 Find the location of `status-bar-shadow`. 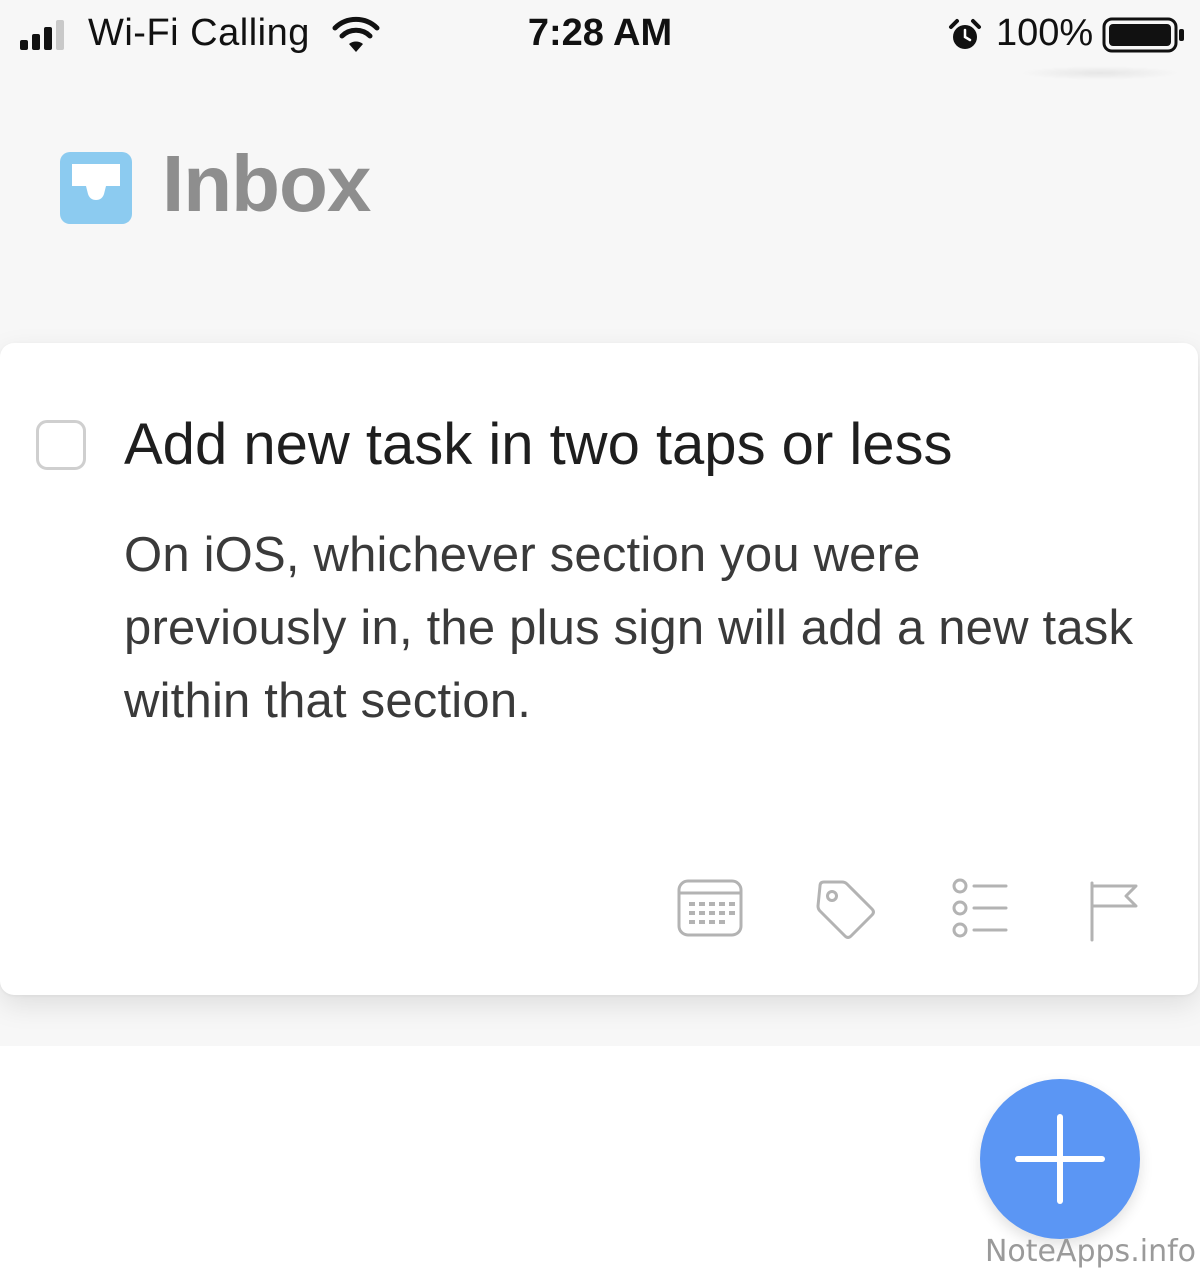

status-bar-shadow is located at coordinates (1100, 73).